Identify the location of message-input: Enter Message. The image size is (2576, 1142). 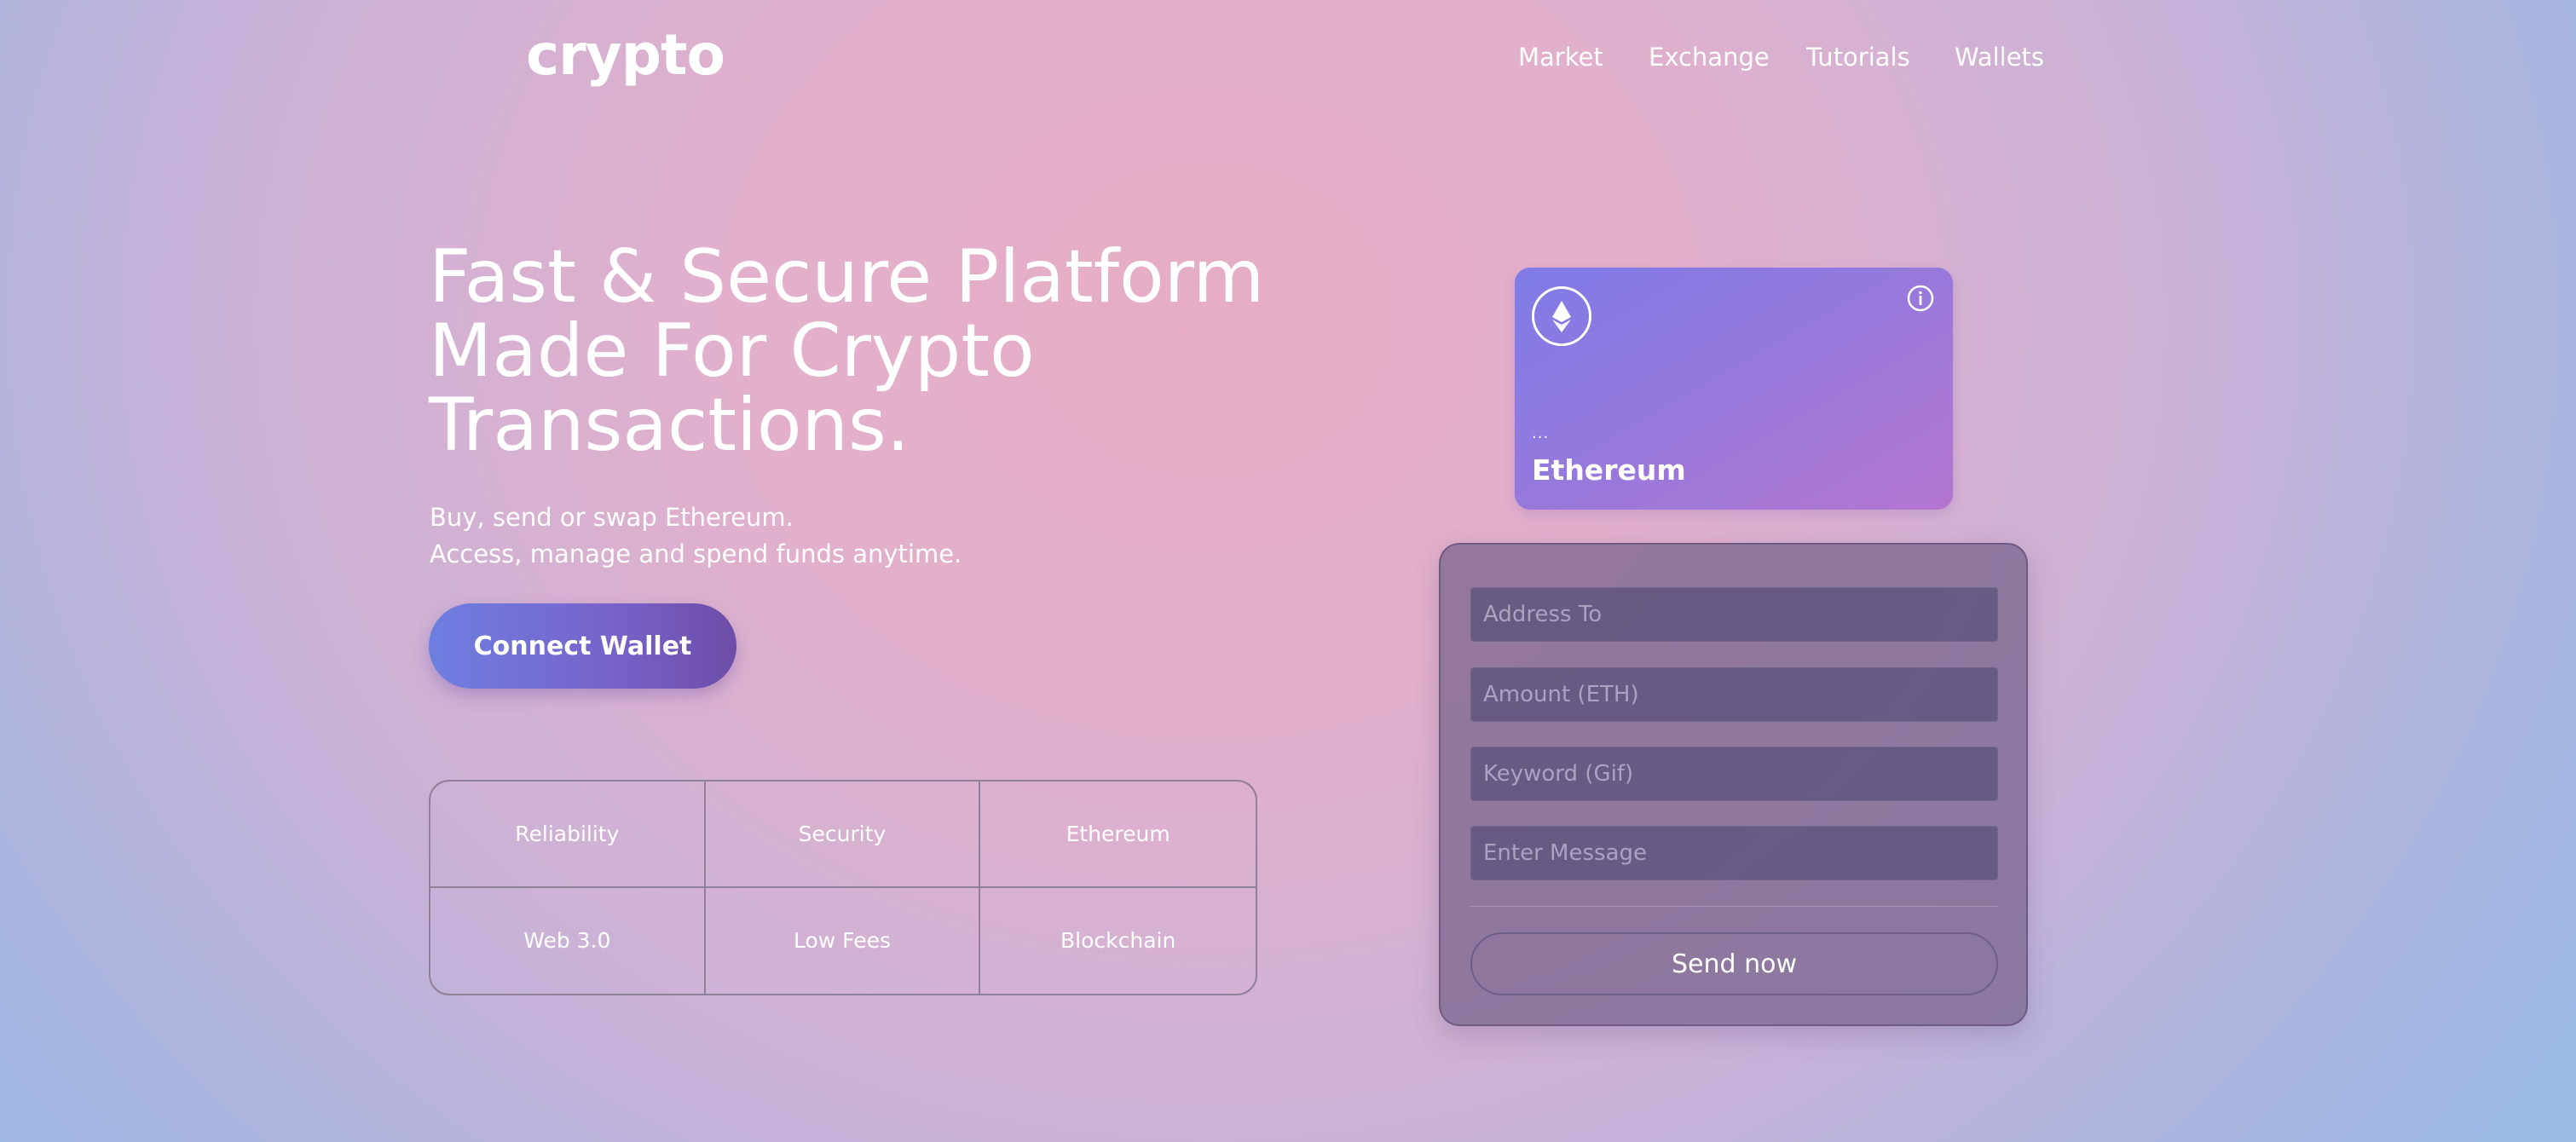
(1734, 853).